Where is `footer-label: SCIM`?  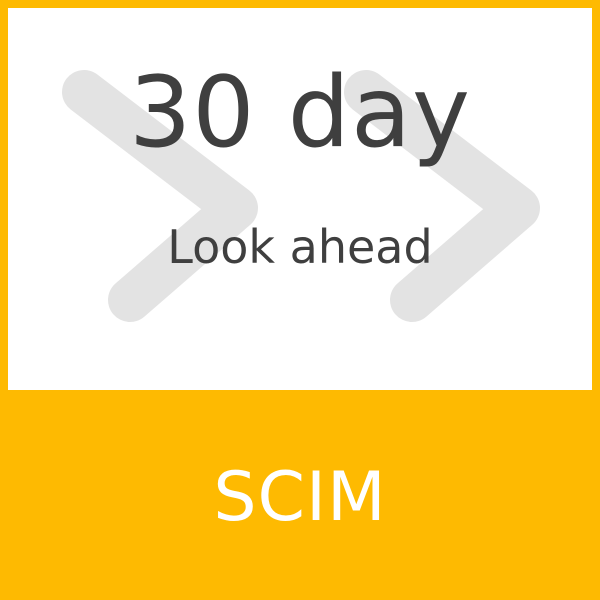
footer-label: SCIM is located at coordinates (300, 497).